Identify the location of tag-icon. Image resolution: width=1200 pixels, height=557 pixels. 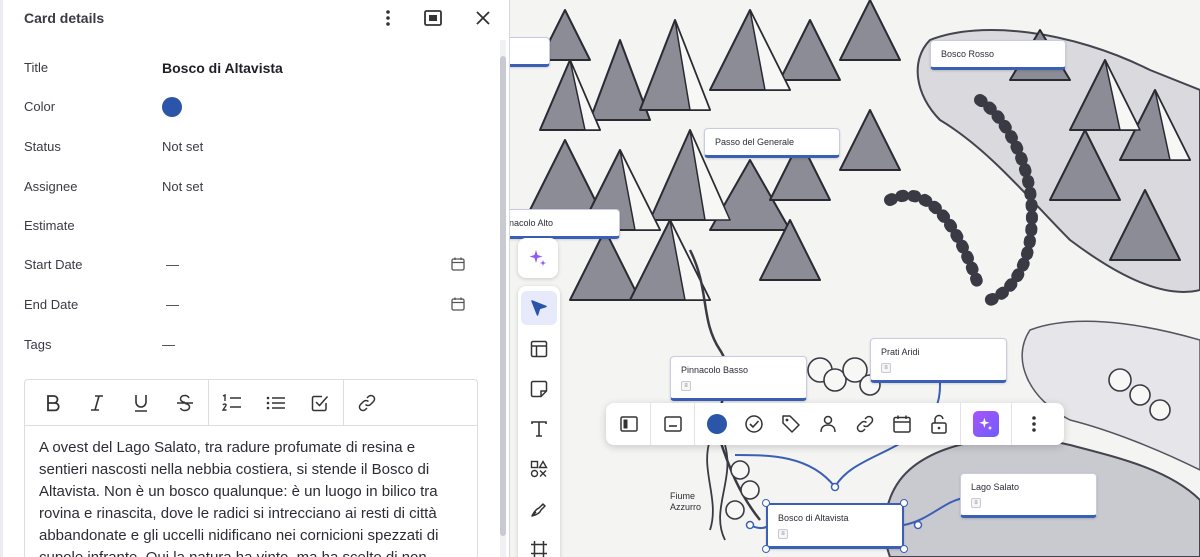
(790, 424).